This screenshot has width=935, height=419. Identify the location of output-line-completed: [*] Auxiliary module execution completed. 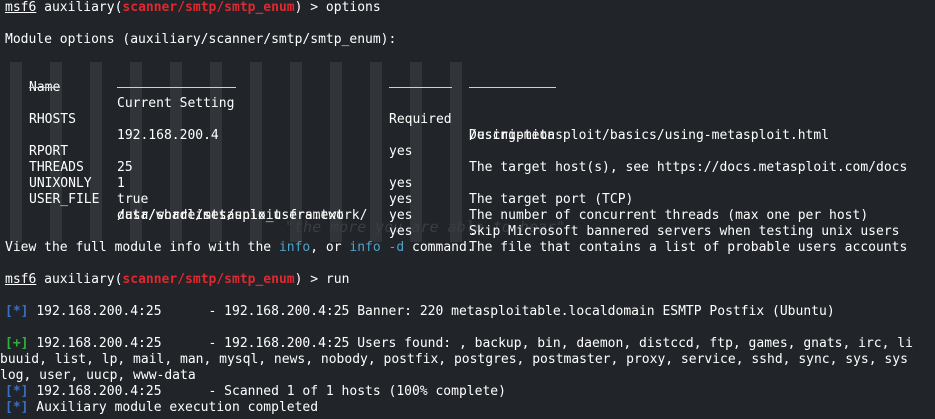
(162, 407).